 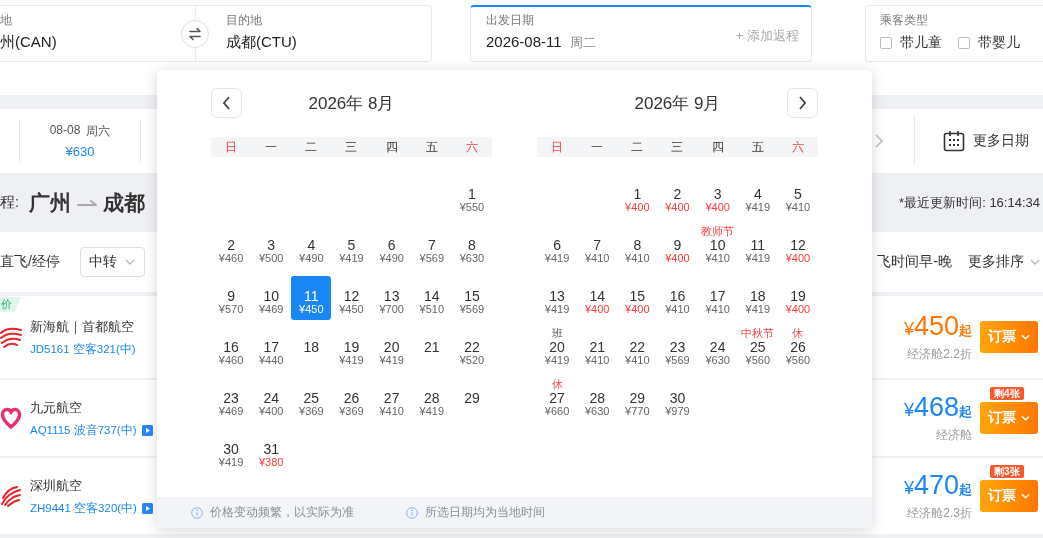 I want to click on date-tab: 08-08 周六 ¥630, so click(x=80, y=141).